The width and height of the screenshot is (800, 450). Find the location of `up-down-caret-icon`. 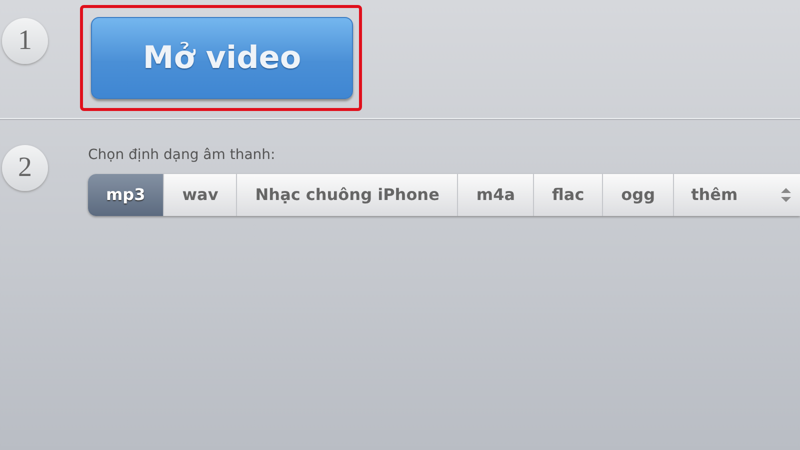

up-down-caret-icon is located at coordinates (786, 195).